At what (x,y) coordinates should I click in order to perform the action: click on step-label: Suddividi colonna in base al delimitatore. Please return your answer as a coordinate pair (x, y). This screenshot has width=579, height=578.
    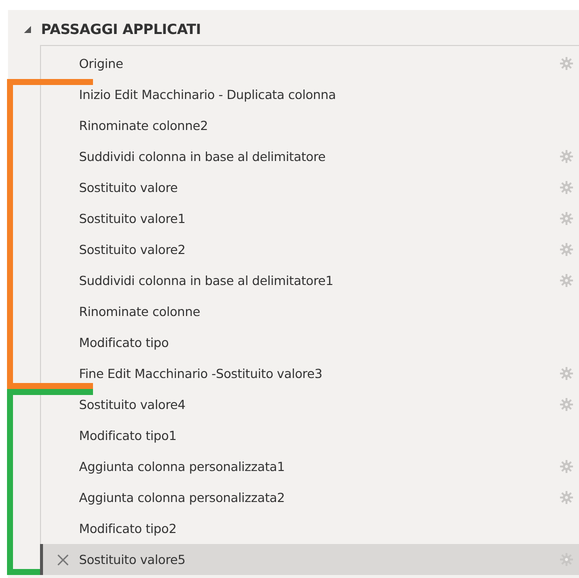
    Looking at the image, I should click on (202, 156).